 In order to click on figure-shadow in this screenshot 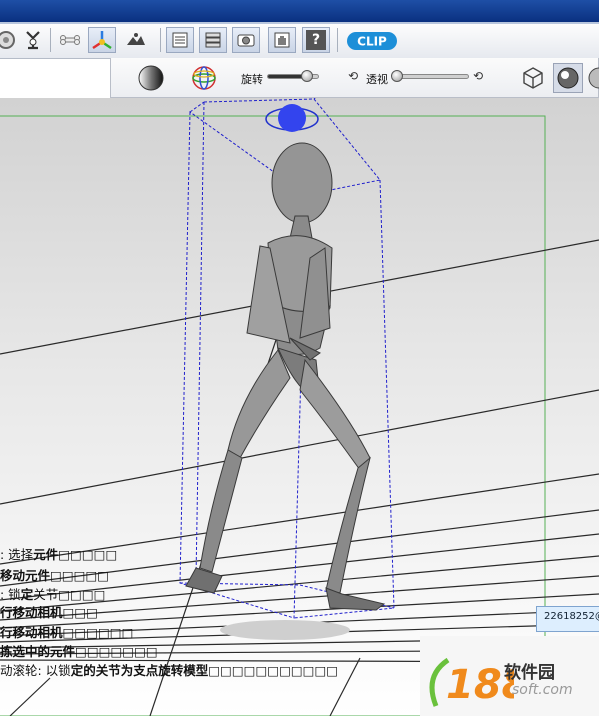, I will do `click(285, 630)`.